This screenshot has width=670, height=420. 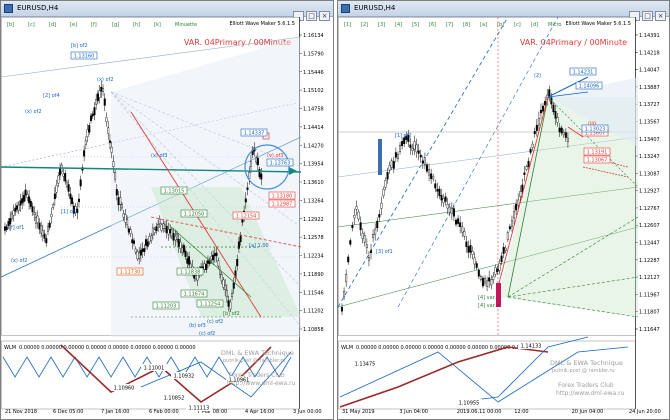 What do you see at coordinates (10, 348) in the screenshot?
I see `indicator-name: WLM` at bounding box center [10, 348].